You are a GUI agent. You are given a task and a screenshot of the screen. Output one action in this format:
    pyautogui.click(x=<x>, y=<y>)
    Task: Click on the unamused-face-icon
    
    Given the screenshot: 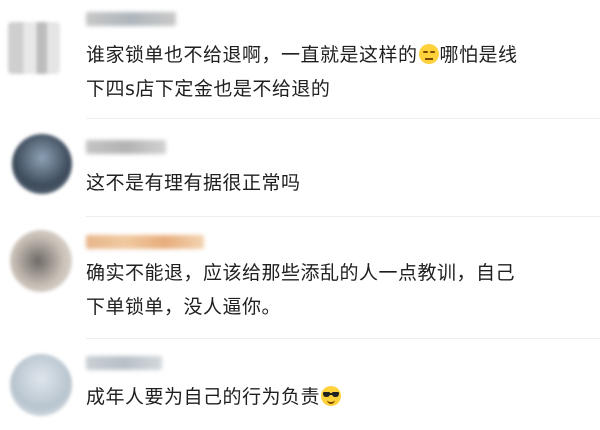 What is the action you would take?
    pyautogui.click(x=428, y=54)
    